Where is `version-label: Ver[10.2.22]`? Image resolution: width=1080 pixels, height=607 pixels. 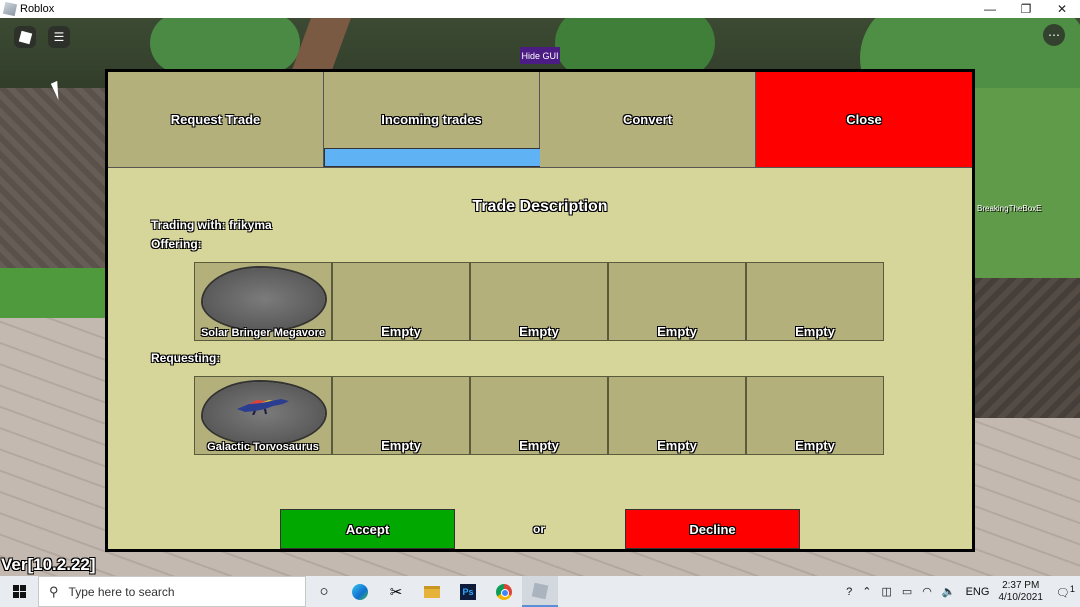
version-label: Ver[10.2.22] is located at coordinates (48, 564).